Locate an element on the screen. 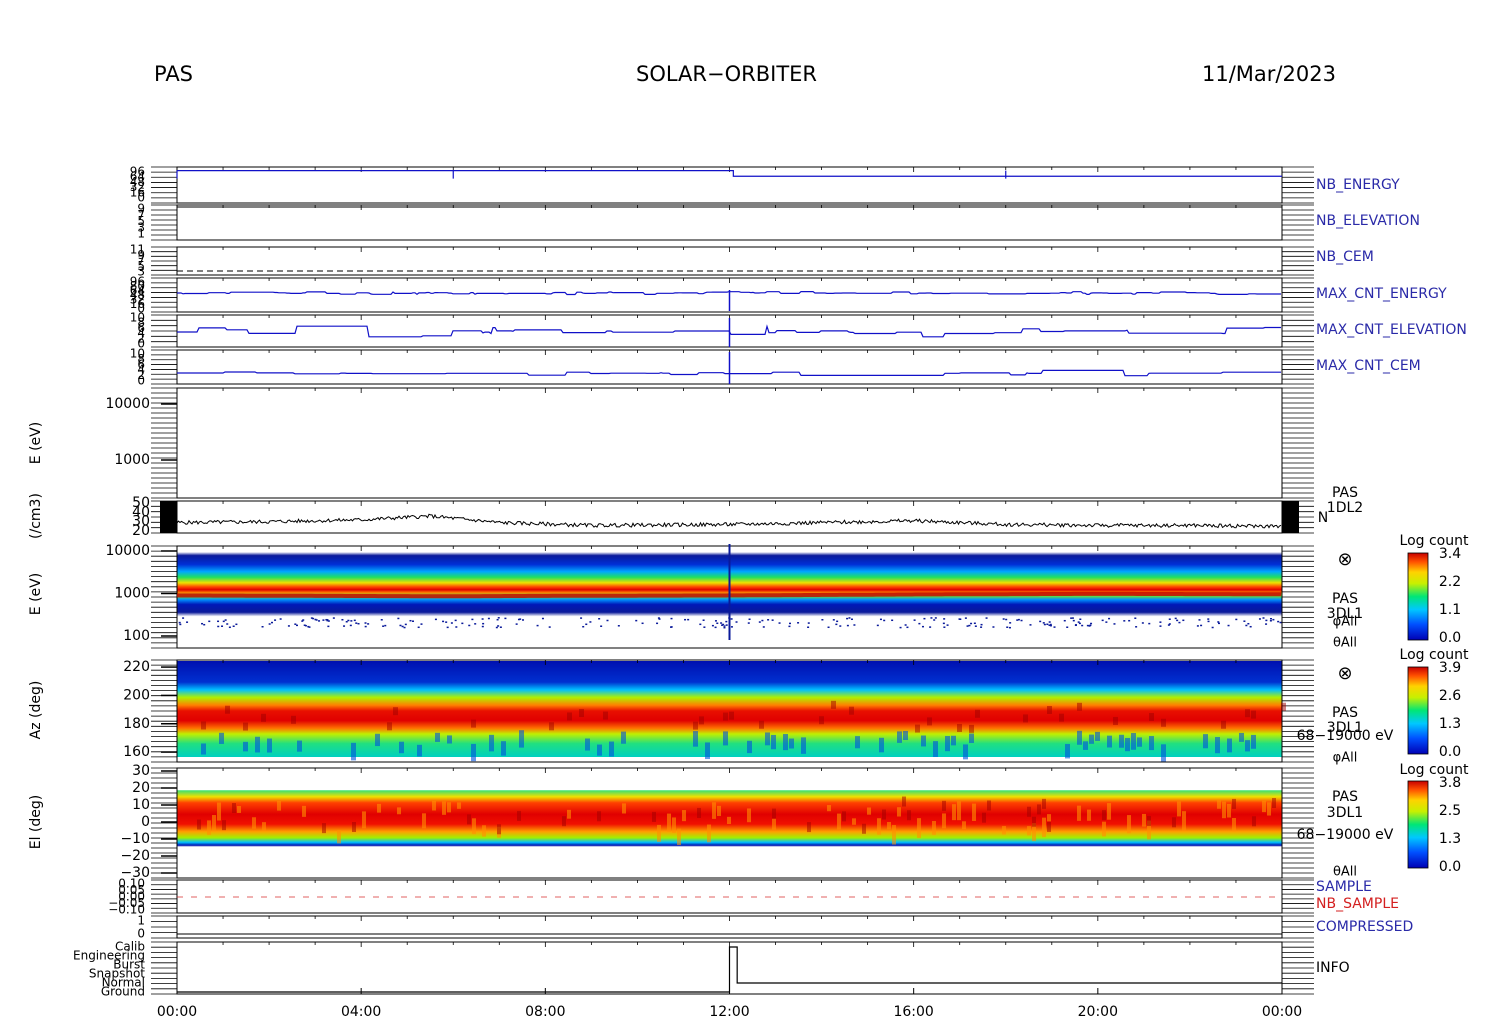  elevation-y-tick-label: −30 is located at coordinates (135, 873).